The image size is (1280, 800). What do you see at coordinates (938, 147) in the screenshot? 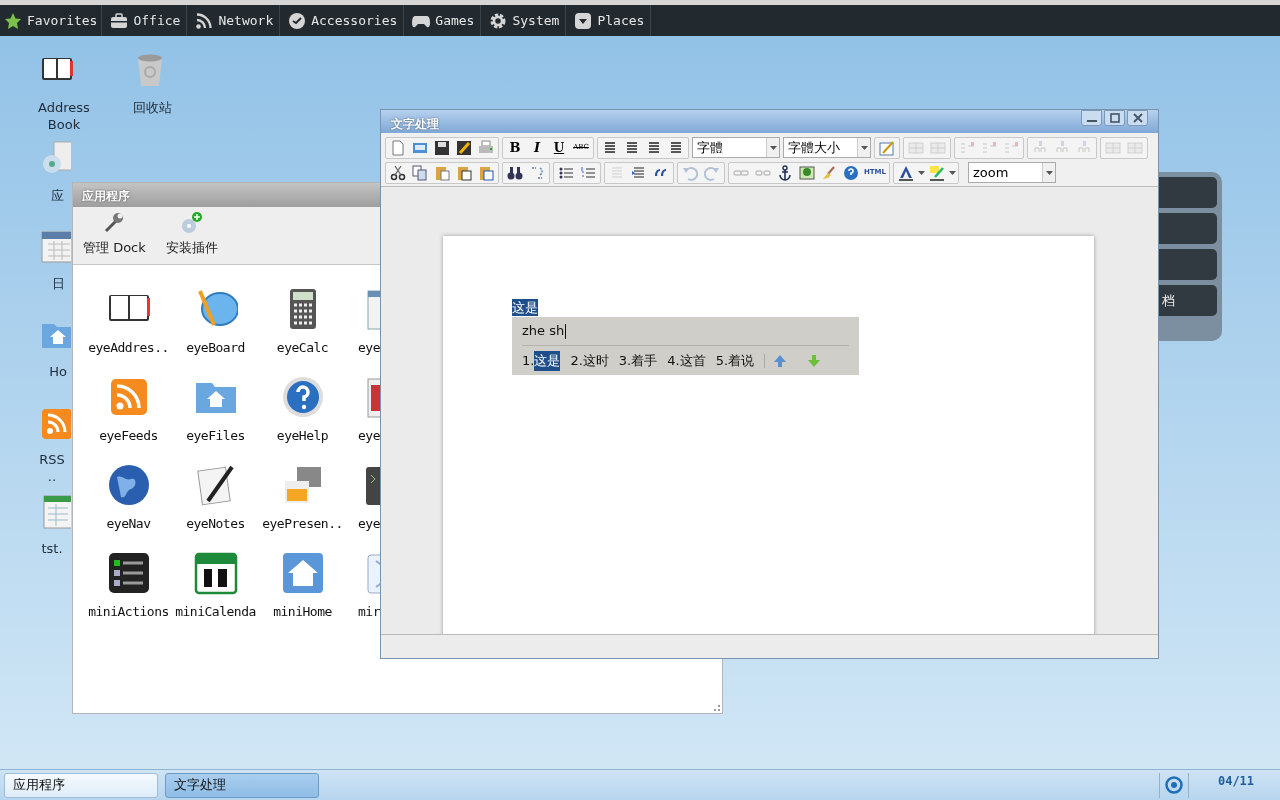
I see `table-cell-icon` at bounding box center [938, 147].